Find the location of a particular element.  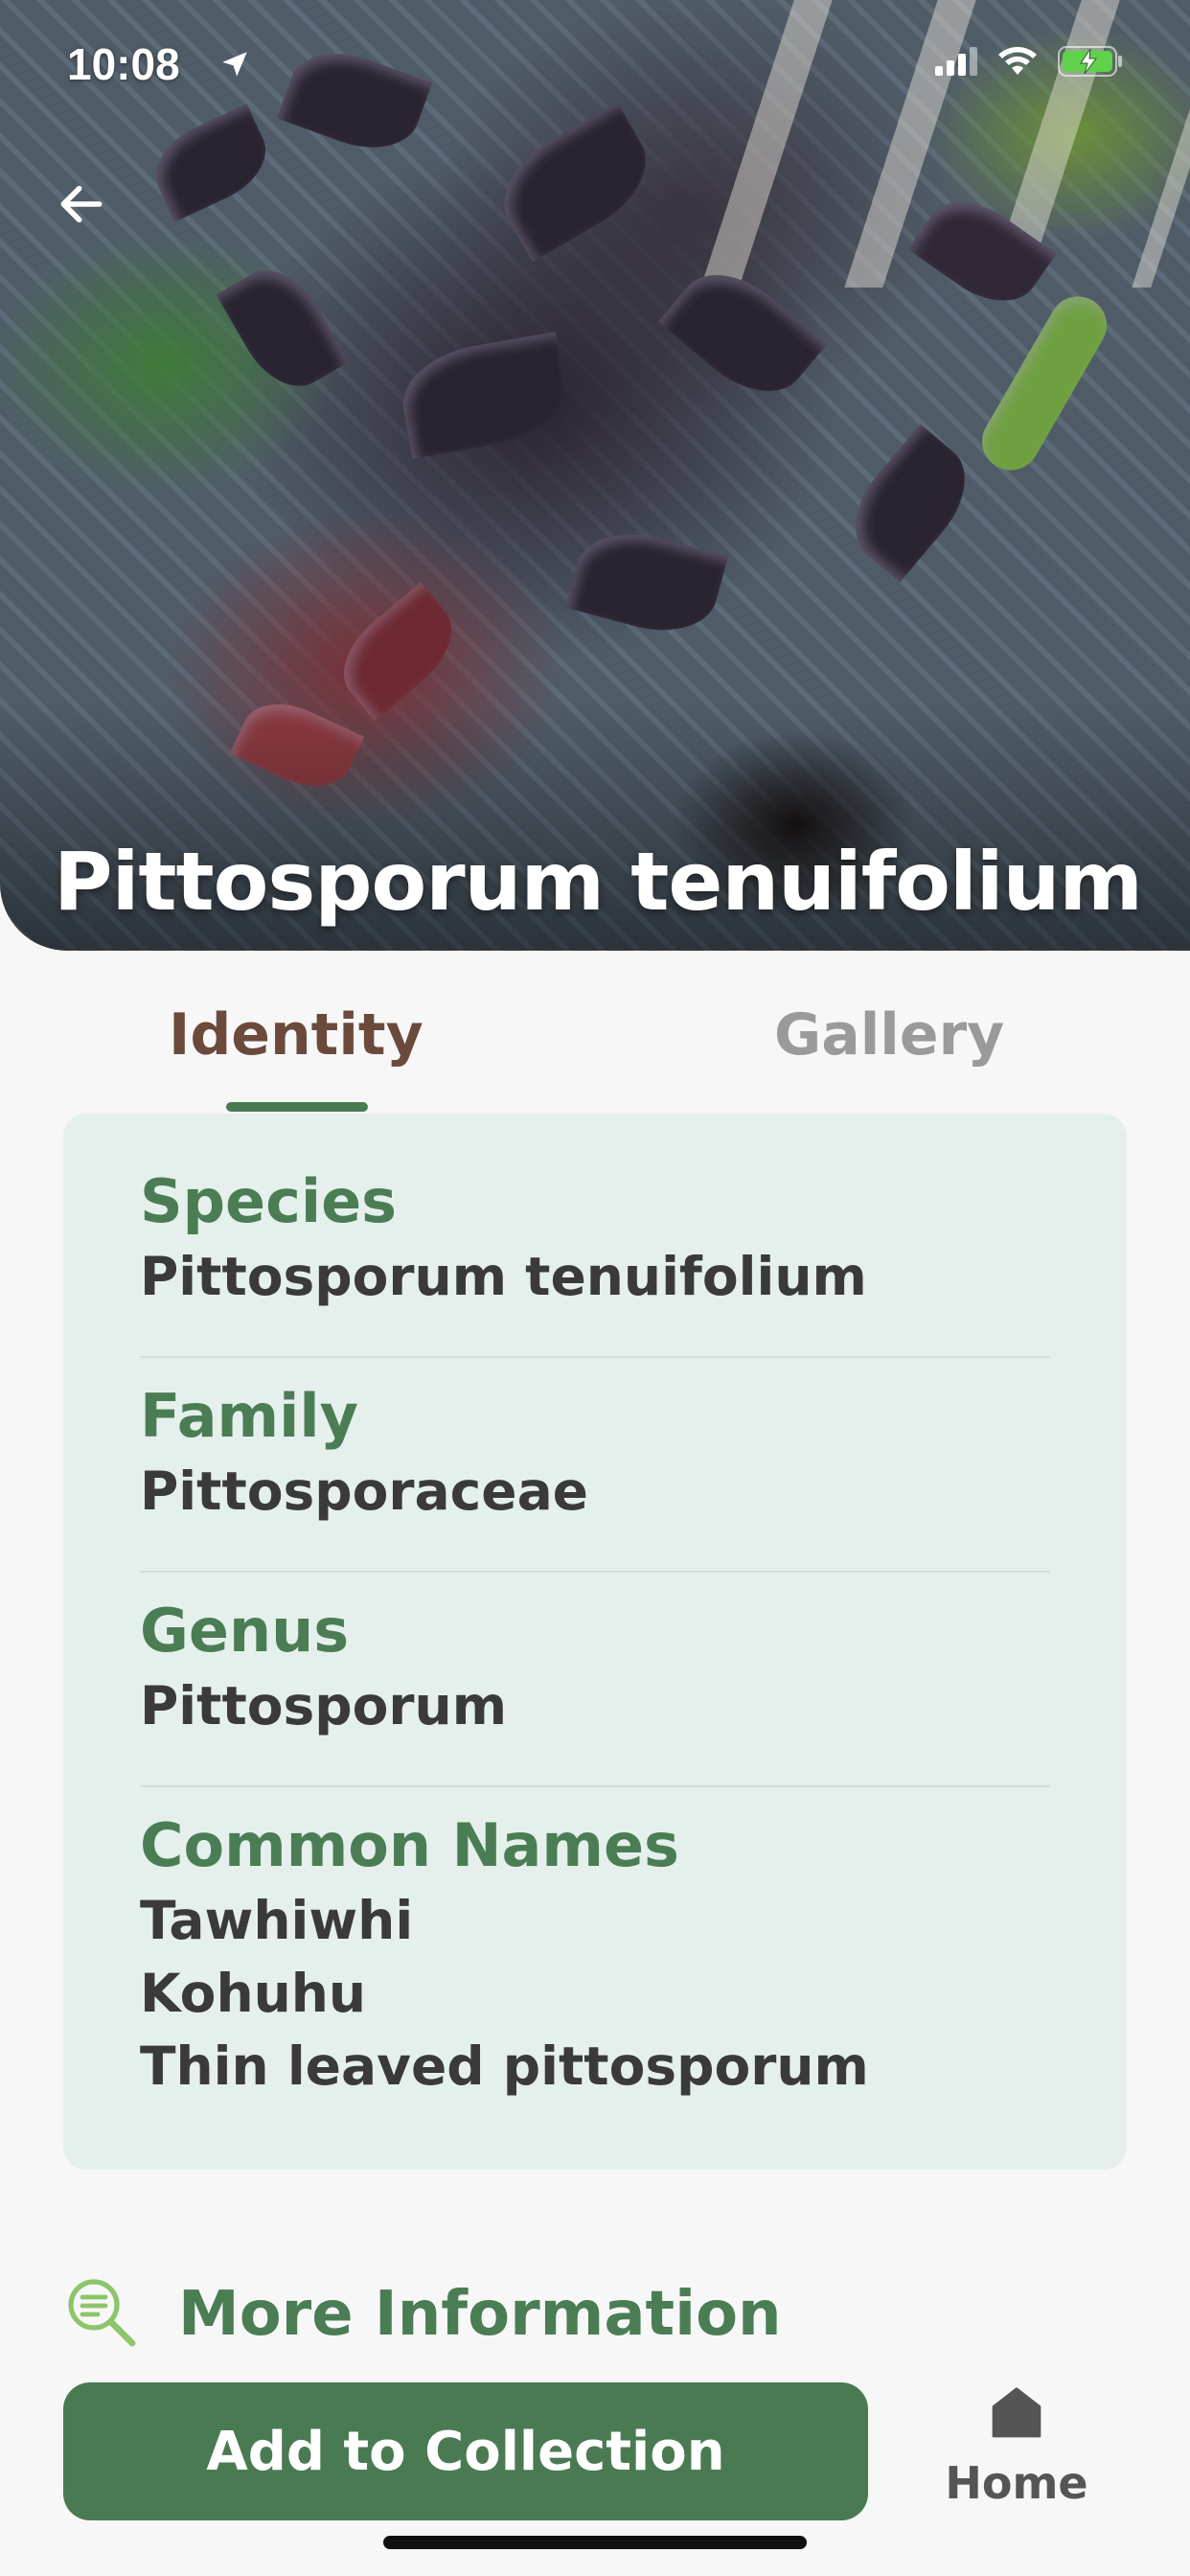

home-icon is located at coordinates (1016, 2415).